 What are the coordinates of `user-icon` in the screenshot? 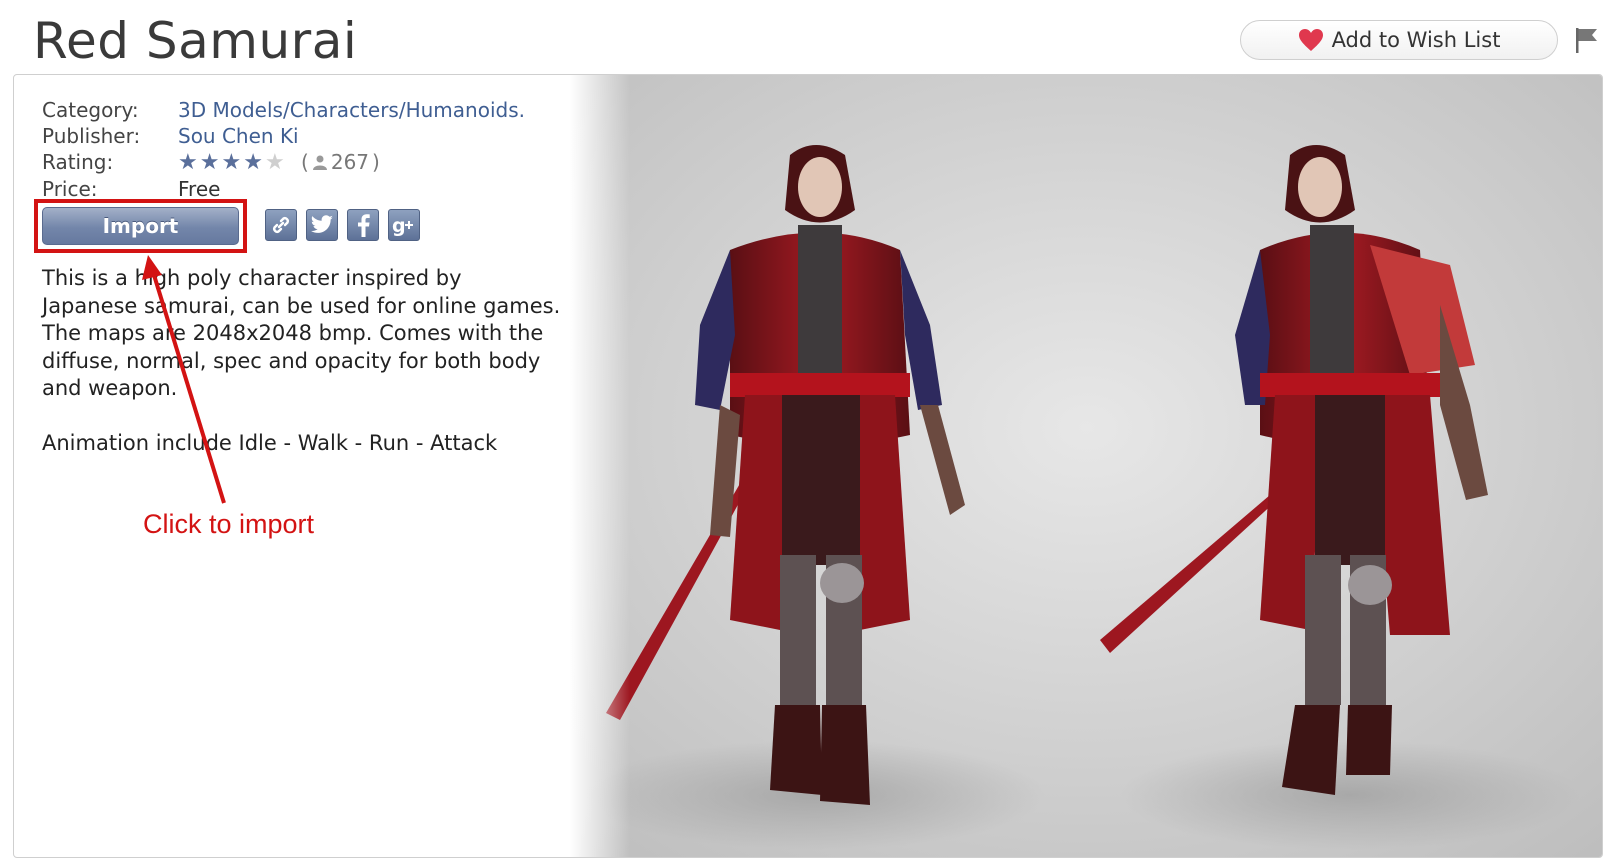 It's located at (319, 162).